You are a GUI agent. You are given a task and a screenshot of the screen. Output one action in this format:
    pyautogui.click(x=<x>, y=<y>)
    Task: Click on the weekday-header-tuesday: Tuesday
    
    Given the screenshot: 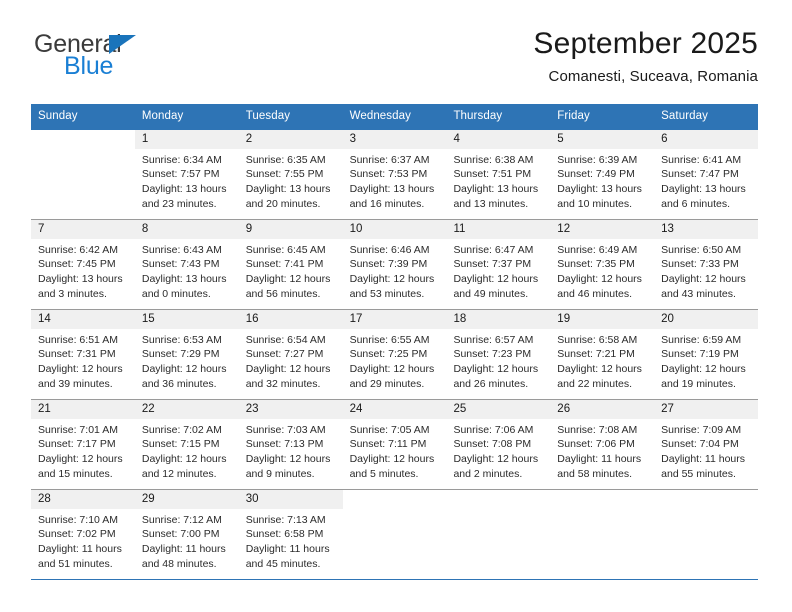 What is the action you would take?
    pyautogui.click(x=268, y=116)
    